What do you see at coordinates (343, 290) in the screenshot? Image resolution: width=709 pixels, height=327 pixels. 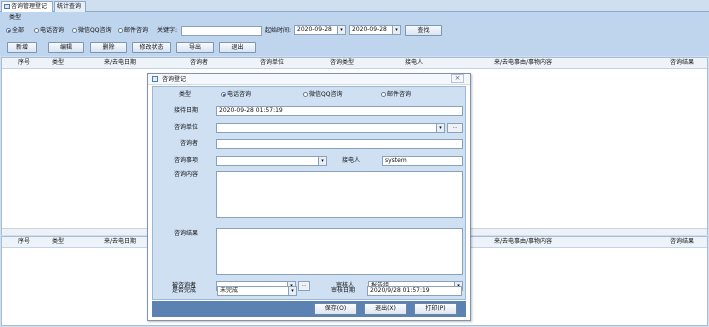 I see `review-date-label: 审核日期` at bounding box center [343, 290].